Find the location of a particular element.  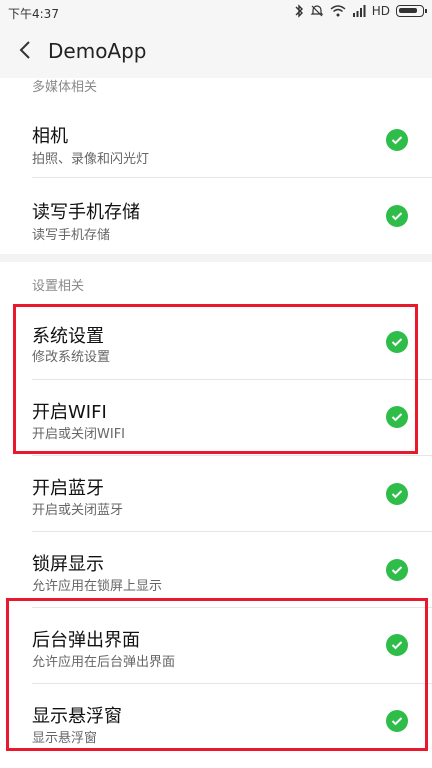

list-item-system-settings: 系统设置 修改系统设置 is located at coordinates (216, 342).